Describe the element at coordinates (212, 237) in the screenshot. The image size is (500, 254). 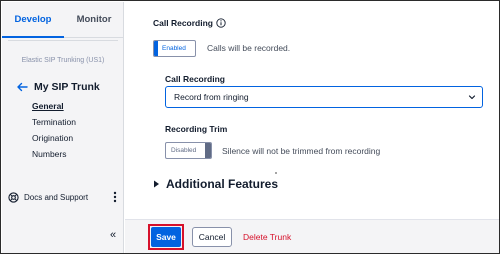
I see `cancel-button: Cancel` at that location.